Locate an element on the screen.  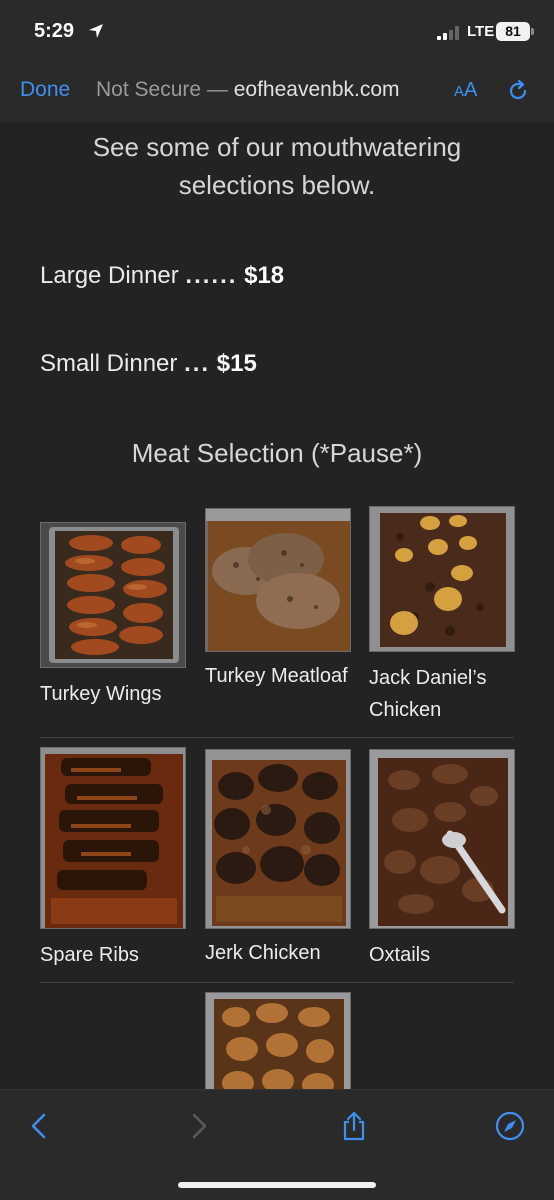
price-label: Large Dinner is located at coordinates (109, 275).